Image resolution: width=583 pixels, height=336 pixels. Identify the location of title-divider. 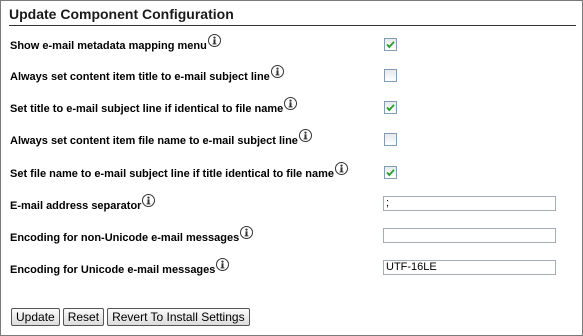
(292, 25).